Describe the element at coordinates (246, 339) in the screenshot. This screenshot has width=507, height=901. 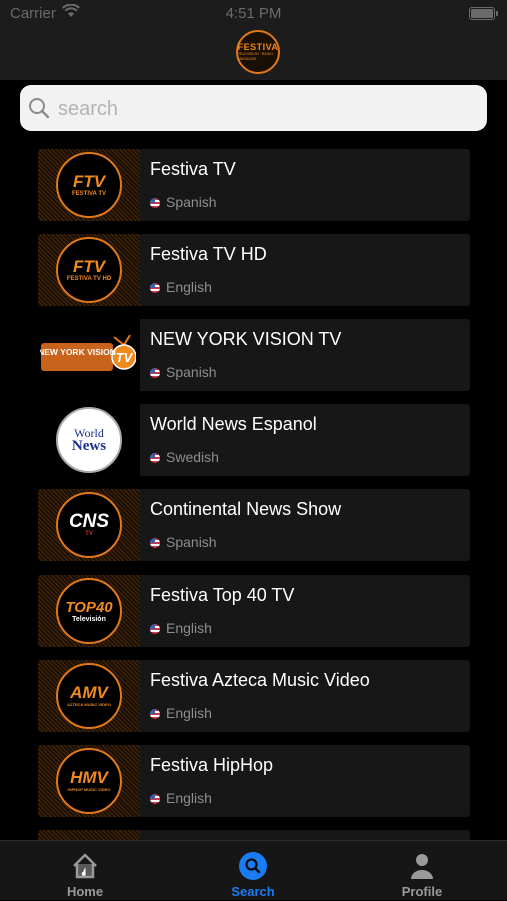
I see `channel-name: NEW YORK VISION TV` at that location.